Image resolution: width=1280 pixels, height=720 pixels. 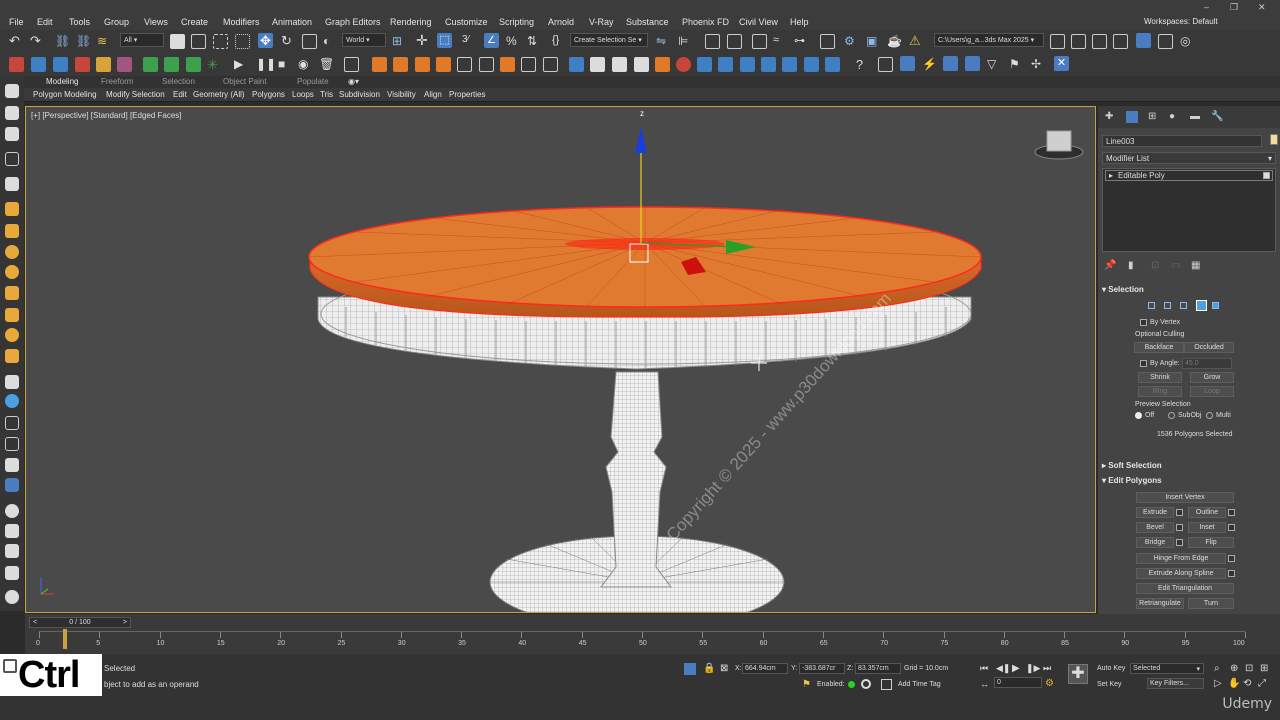 What do you see at coordinates (12, 573) in the screenshot?
I see `paint-icon` at bounding box center [12, 573].